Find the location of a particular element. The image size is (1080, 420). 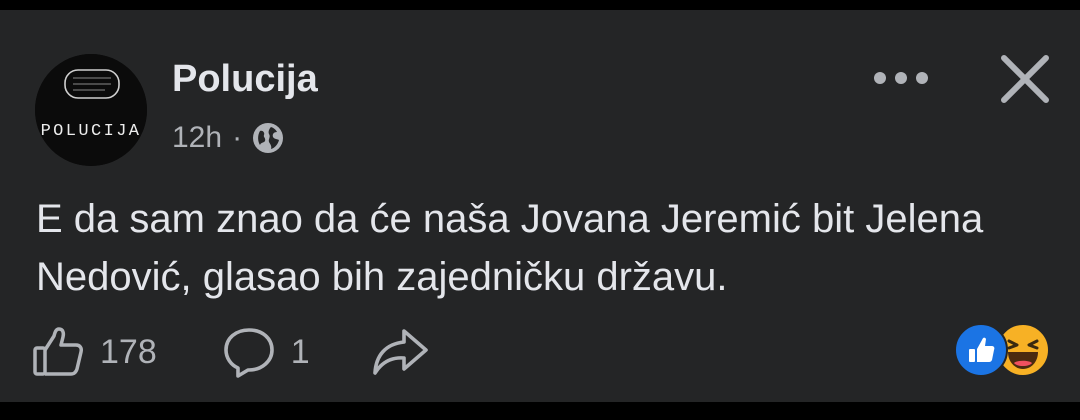

like-count: 178 is located at coordinates (128, 351).